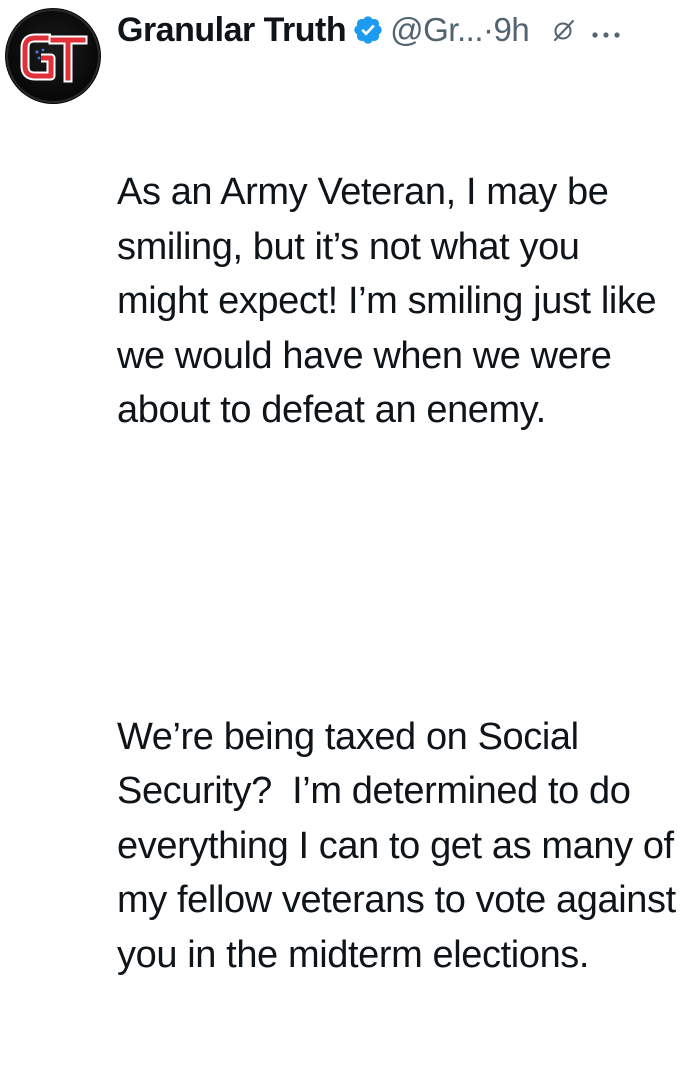 The width and height of the screenshot is (681, 1091). I want to click on avatar, so click(53, 56).